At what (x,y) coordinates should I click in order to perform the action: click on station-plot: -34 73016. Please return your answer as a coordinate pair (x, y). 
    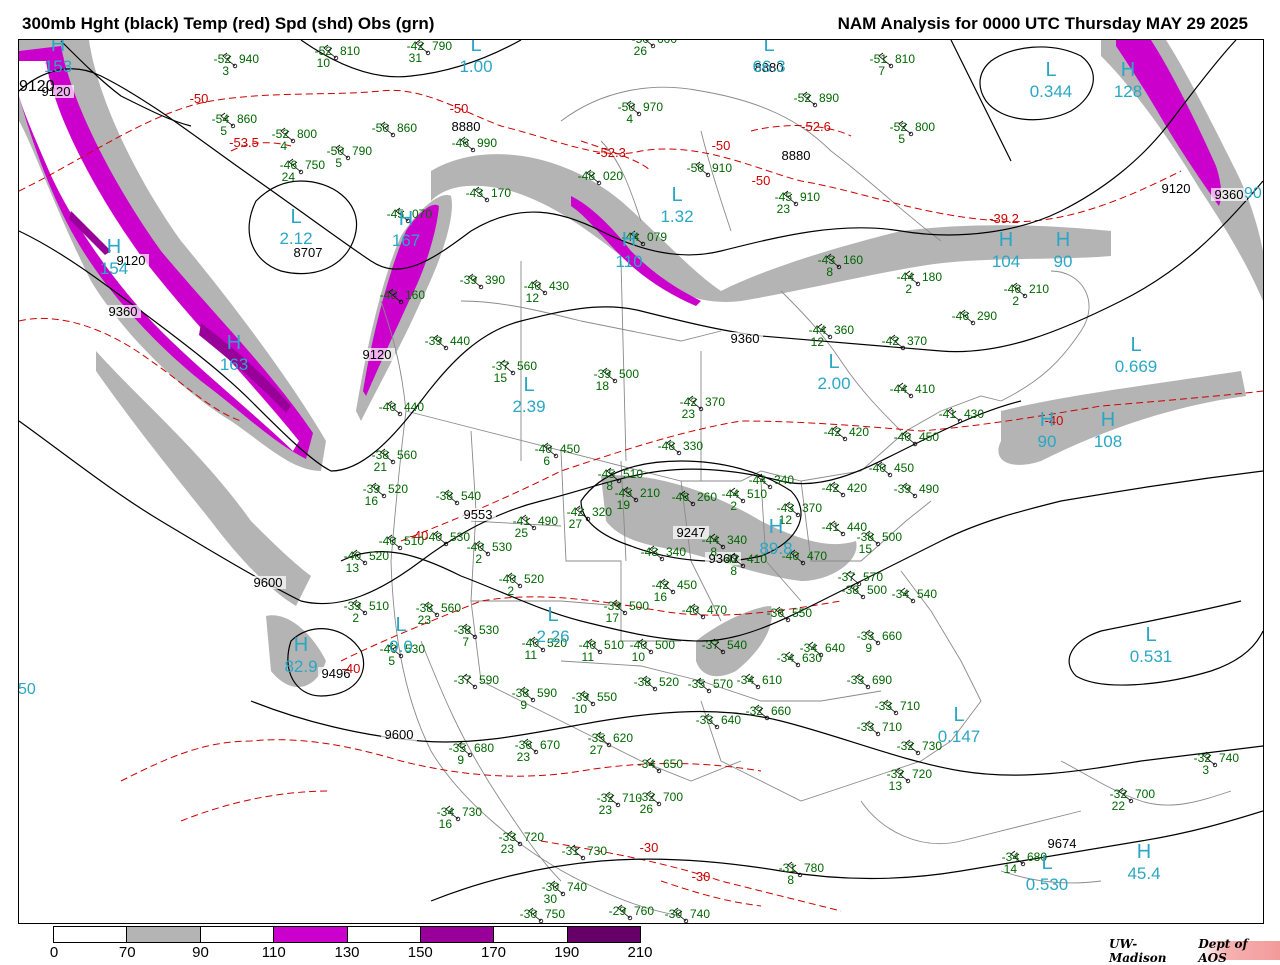
    Looking at the image, I should click on (460, 818).